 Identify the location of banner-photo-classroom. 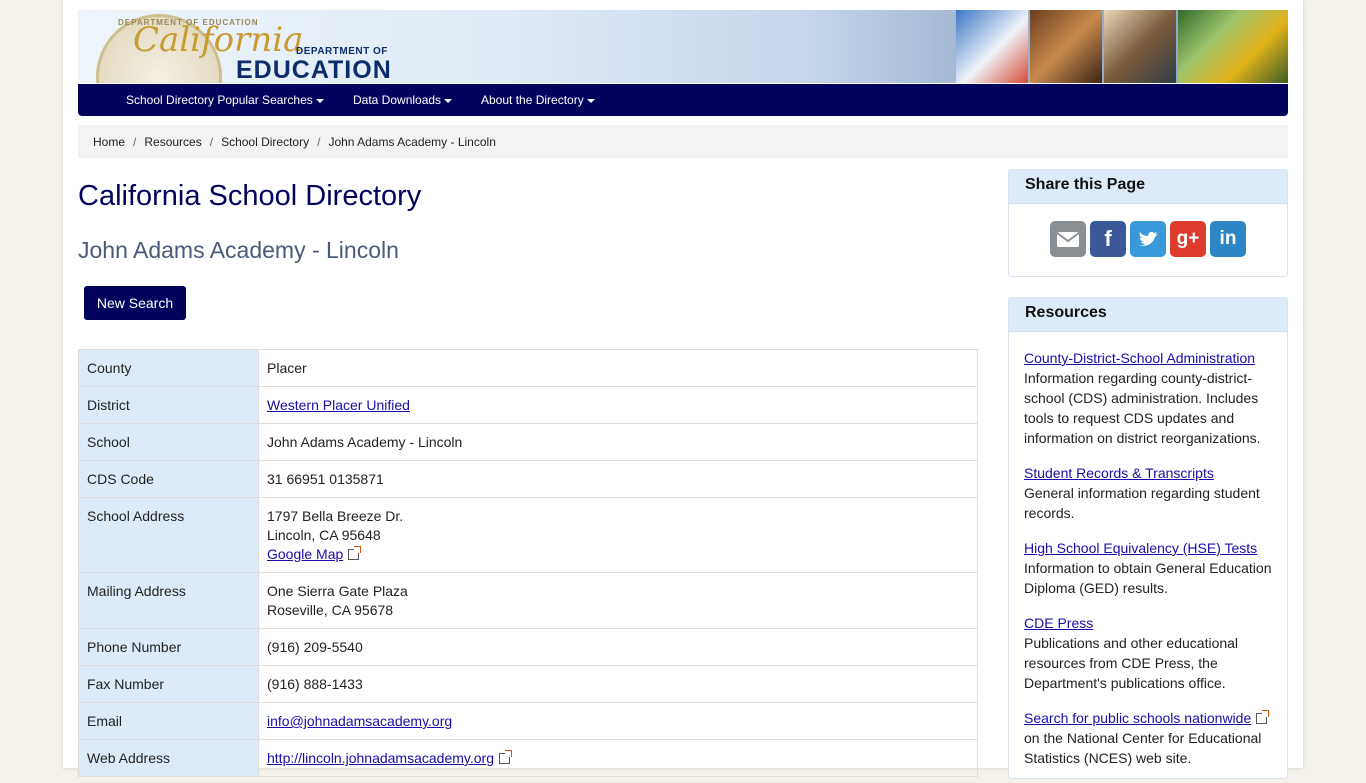
(1140, 46).